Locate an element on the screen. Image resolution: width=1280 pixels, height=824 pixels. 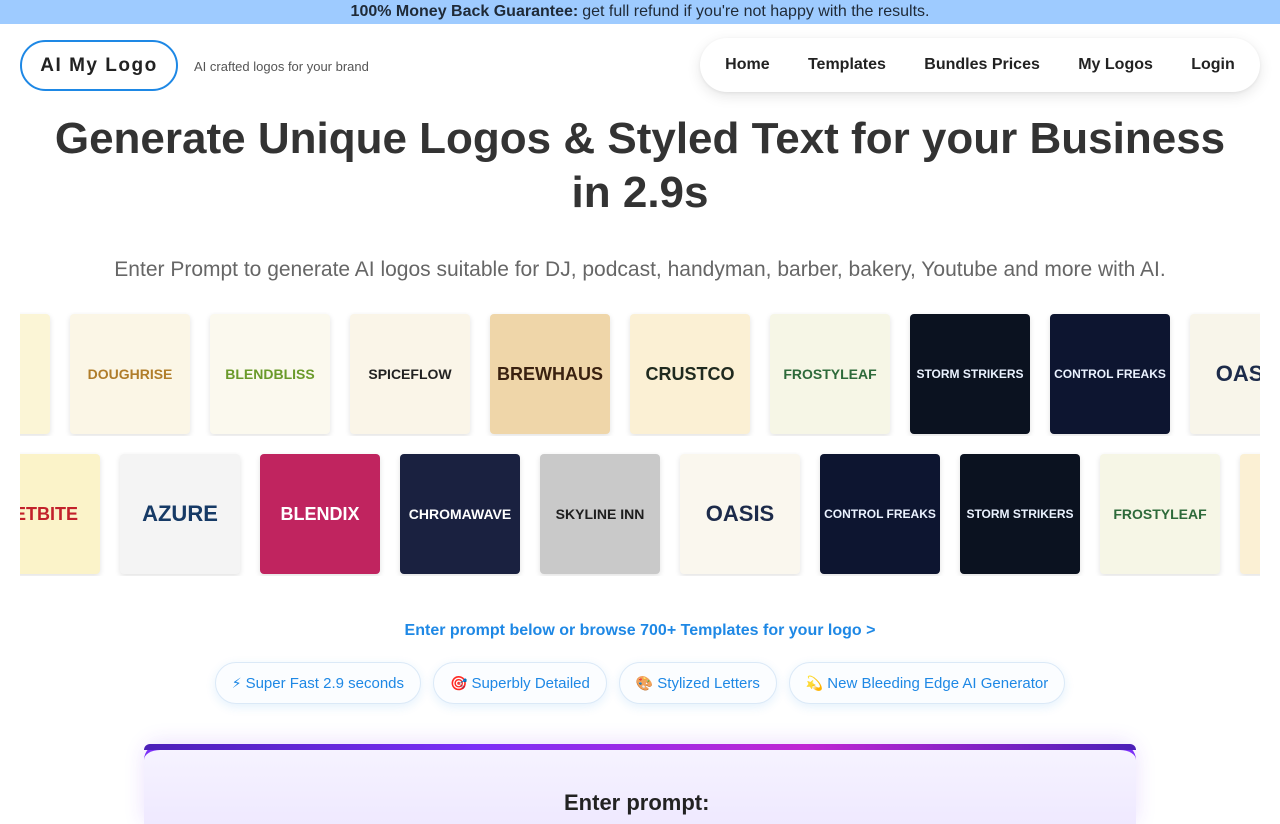
logo-template-tile is located at coordinates (1250, 514).